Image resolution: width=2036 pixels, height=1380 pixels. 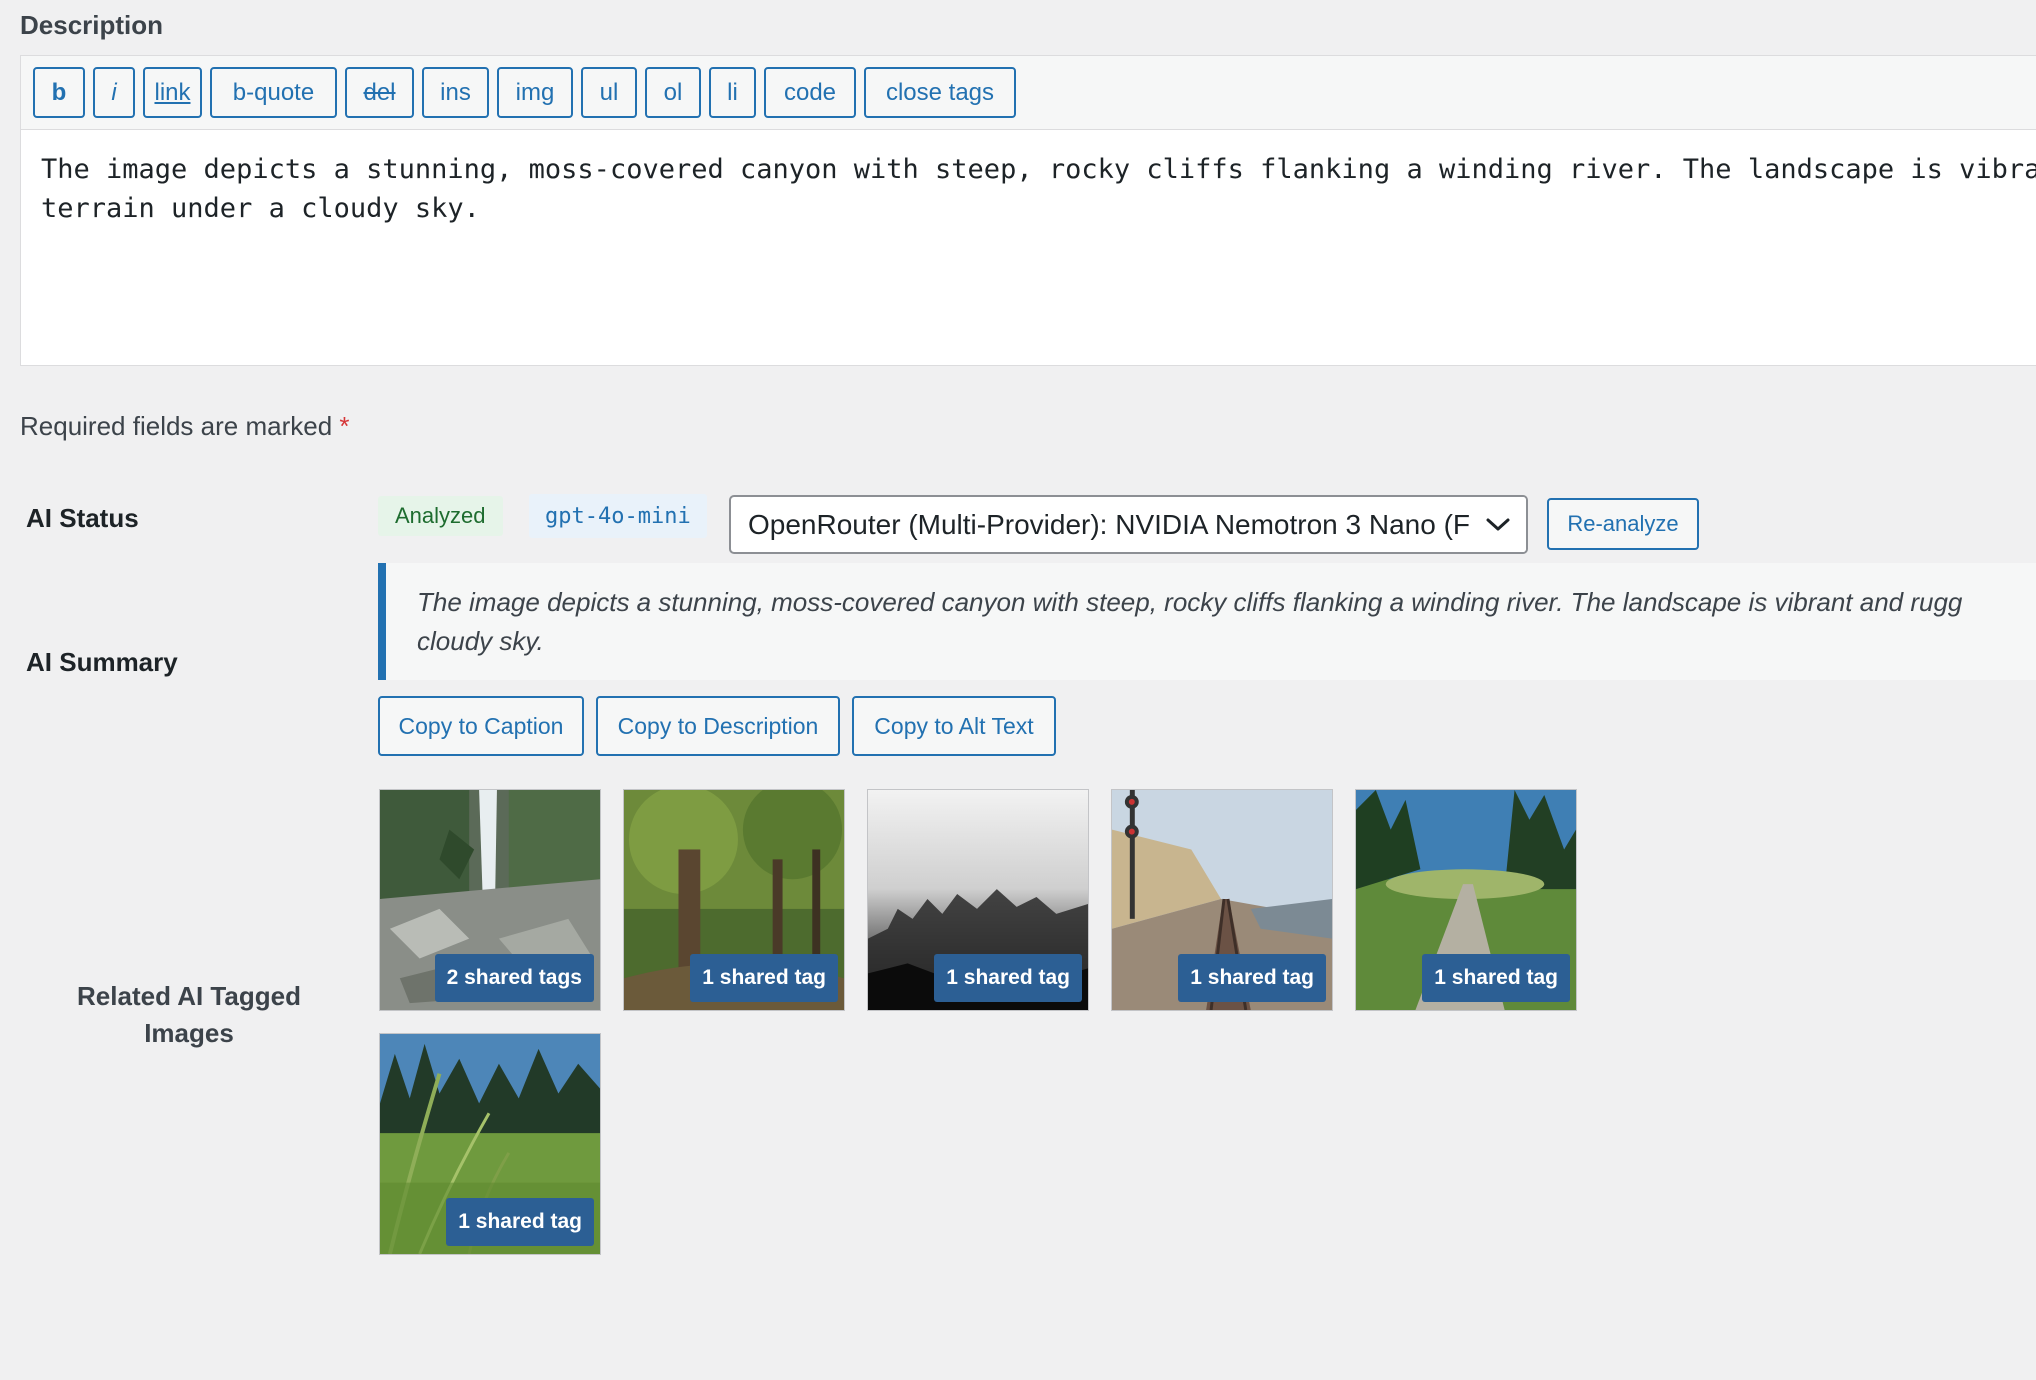 I want to click on quicktag-img-button: img, so click(x=535, y=92).